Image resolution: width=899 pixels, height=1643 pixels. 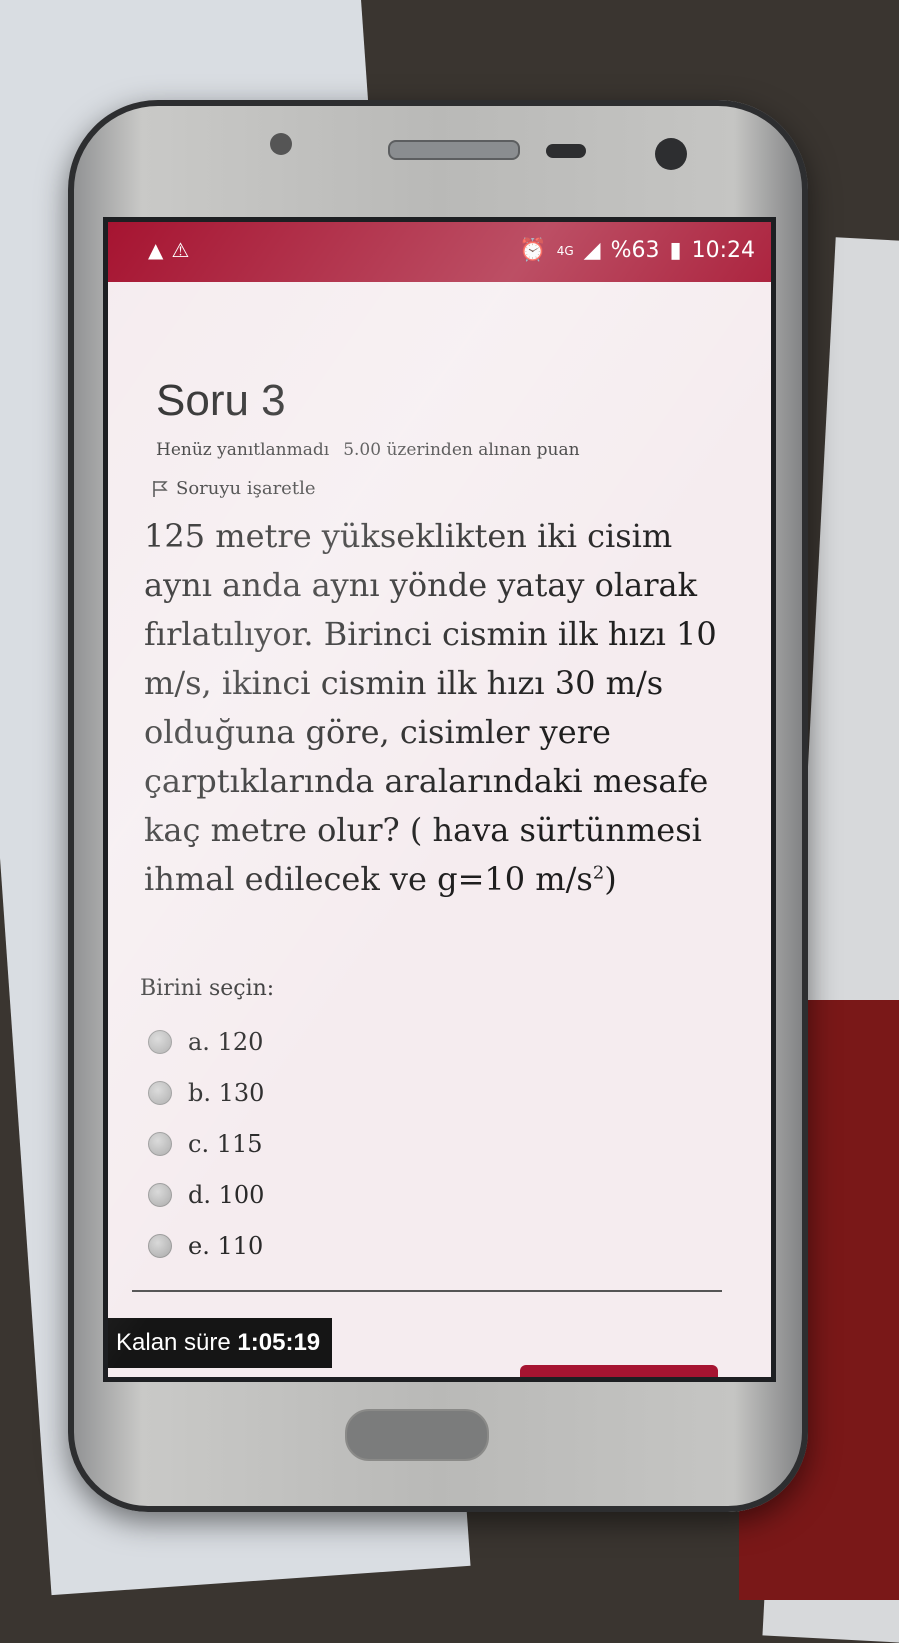 I want to click on warning-icon: ⚠, so click(x=180, y=250).